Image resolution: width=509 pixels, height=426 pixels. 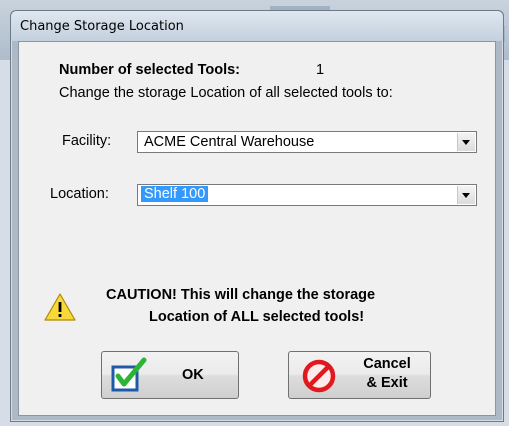 I want to click on caution-line-1: CAUTION! This will change the storage, so click(x=241, y=295).